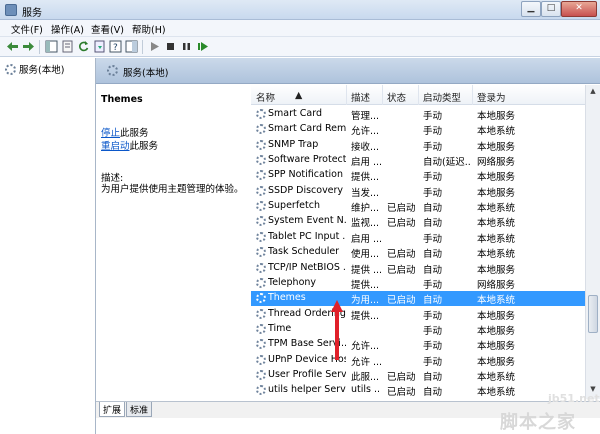 This screenshot has height=434, width=600. What do you see at coordinates (418, 283) in the screenshot?
I see `service-row: Telephony 提供... 手动 网络服务` at bounding box center [418, 283].